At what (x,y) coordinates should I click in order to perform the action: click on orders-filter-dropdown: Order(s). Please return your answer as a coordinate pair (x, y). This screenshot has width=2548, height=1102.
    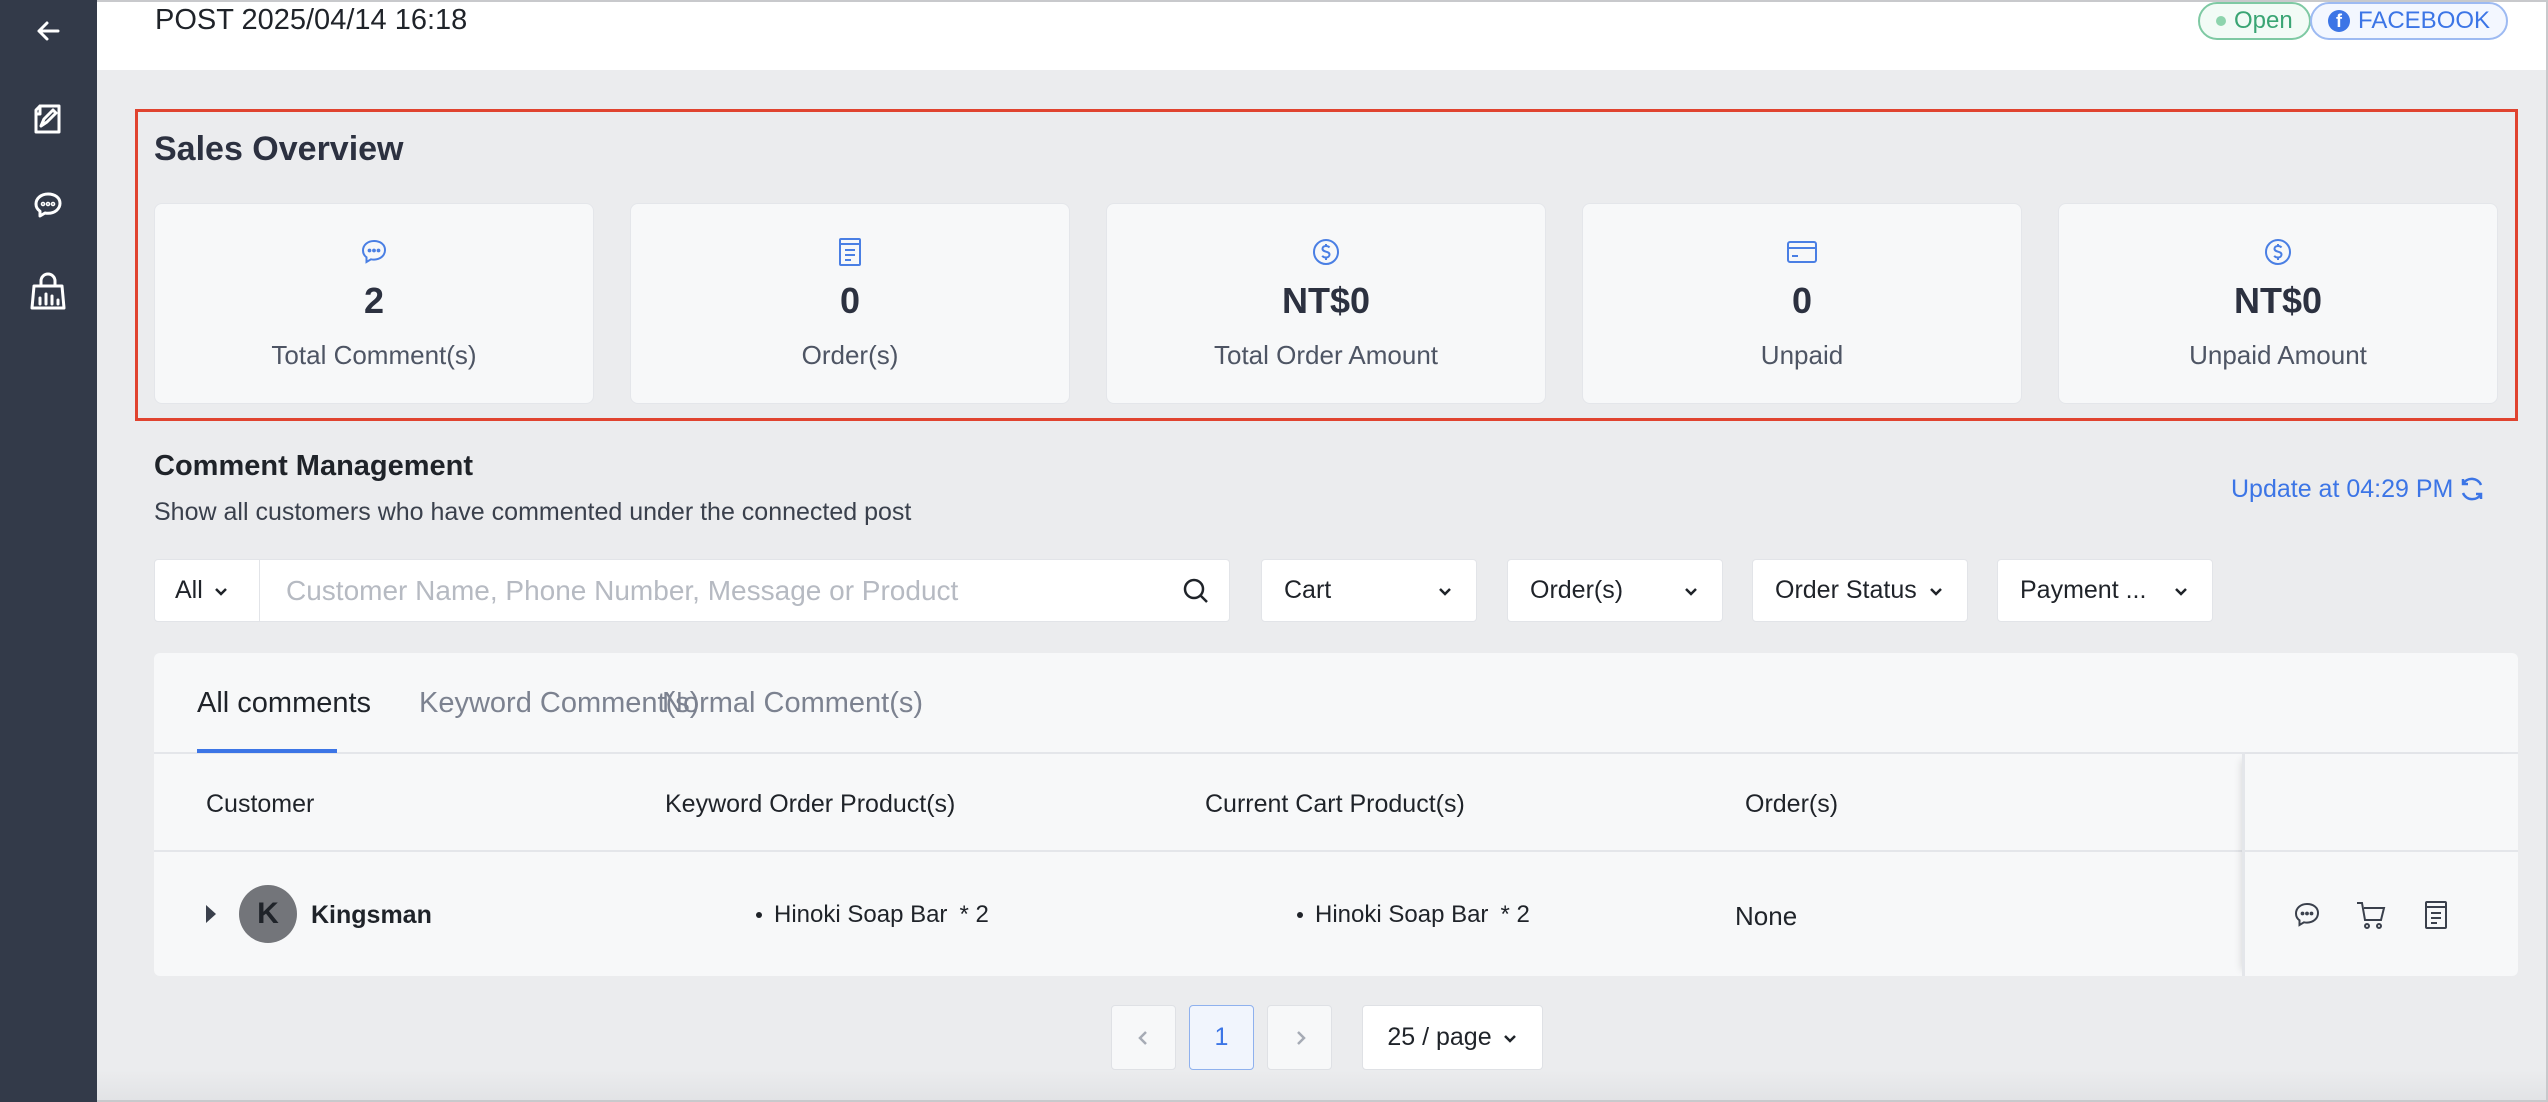
    Looking at the image, I should click on (1615, 590).